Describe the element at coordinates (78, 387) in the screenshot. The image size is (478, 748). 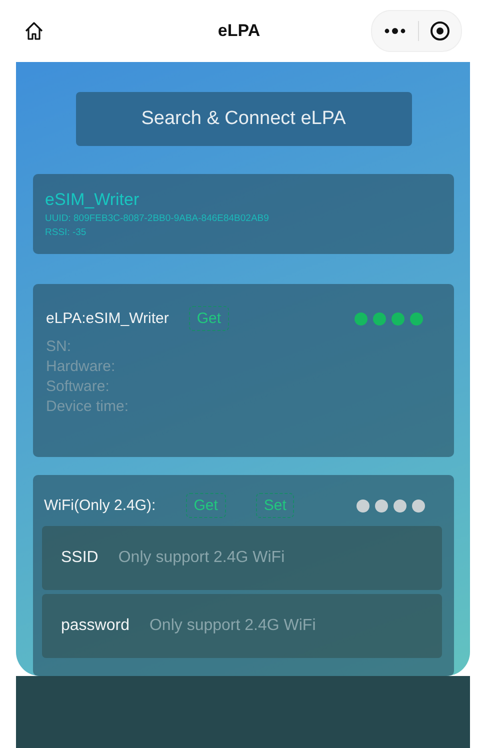
I see `info-label: Software:` at that location.